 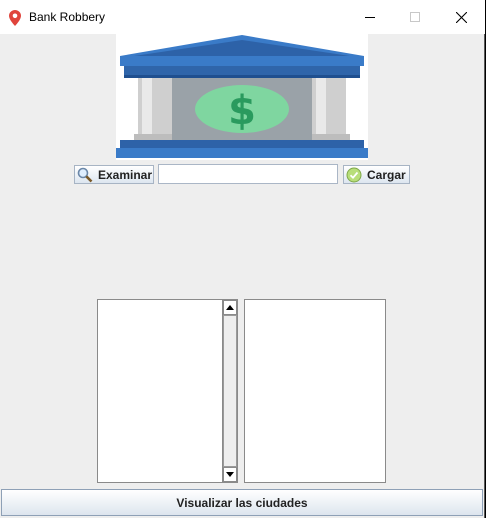 I want to click on magnifier-icon, so click(x=85, y=174).